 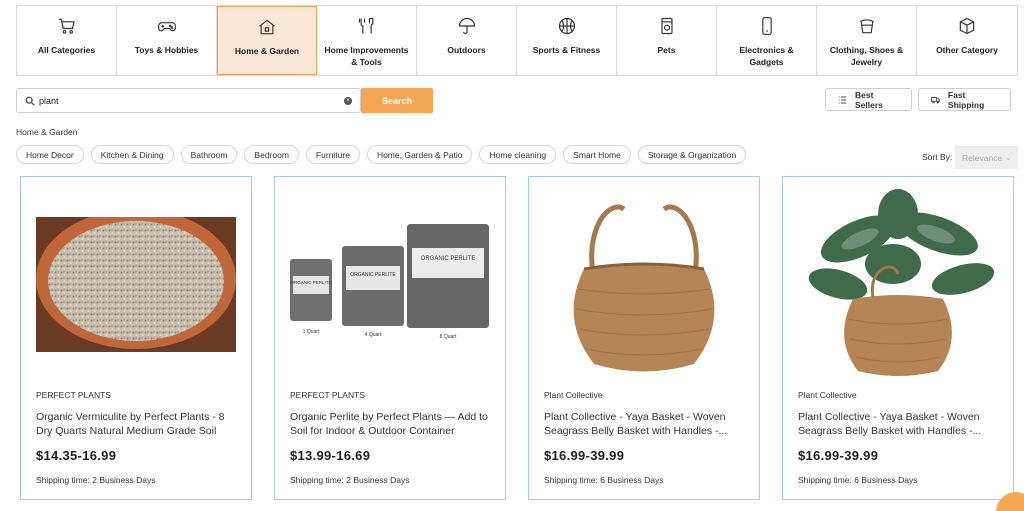 I want to click on category-electronics: Electronics & Gadgets, so click(x=767, y=40).